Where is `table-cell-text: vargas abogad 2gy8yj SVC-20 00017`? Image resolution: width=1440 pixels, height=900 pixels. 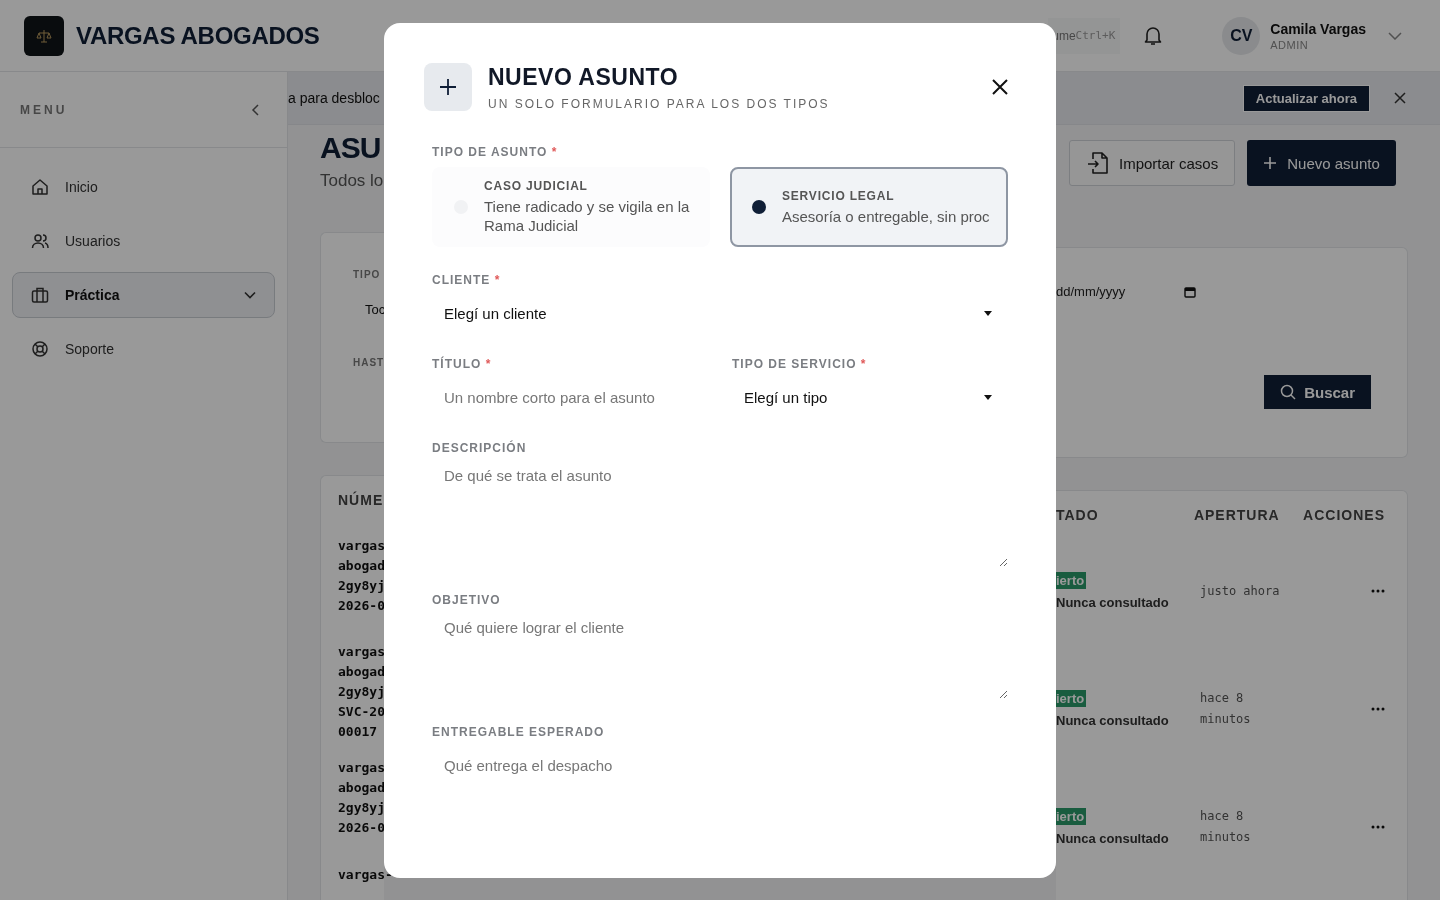
table-cell-text: vargas abogad 2gy8yj SVC-20 00017 is located at coordinates (361, 692).